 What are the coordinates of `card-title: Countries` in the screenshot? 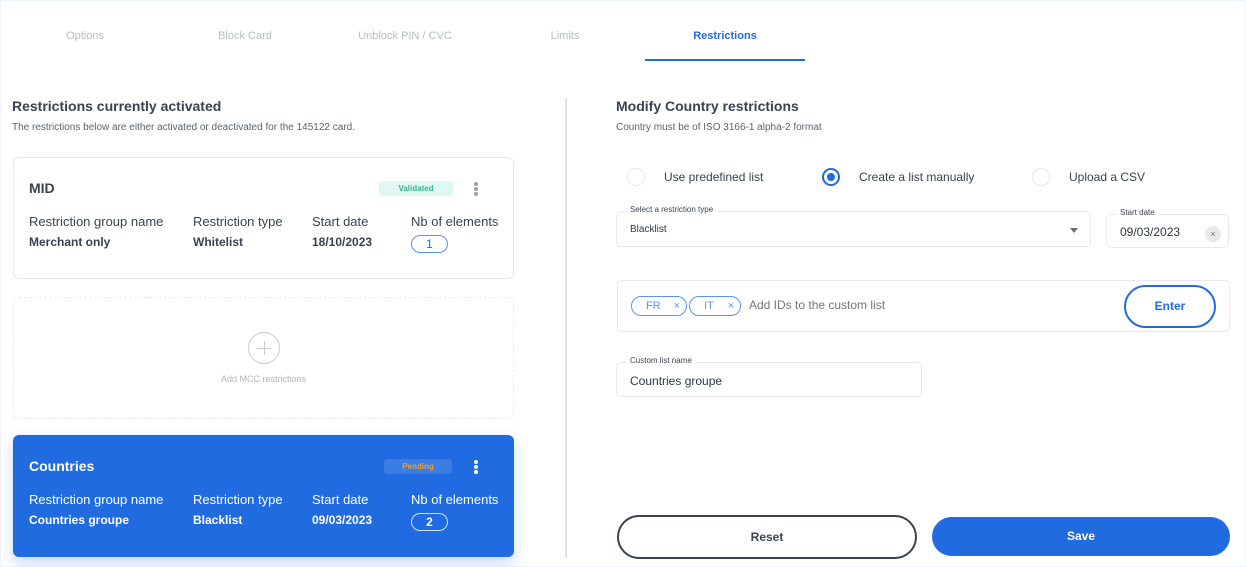 It's located at (62, 466).